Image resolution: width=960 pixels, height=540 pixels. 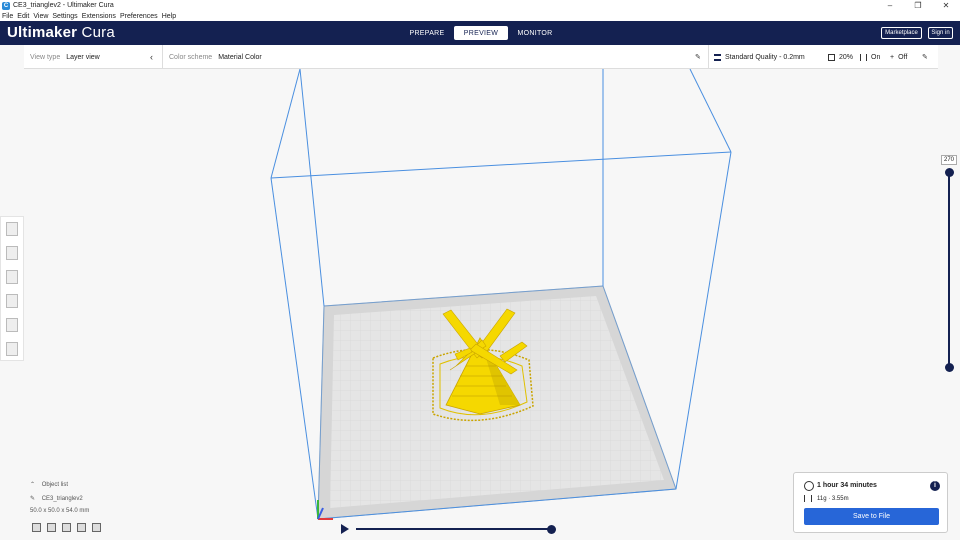 I want to click on per-model-settings-button, so click(x=12, y=325).